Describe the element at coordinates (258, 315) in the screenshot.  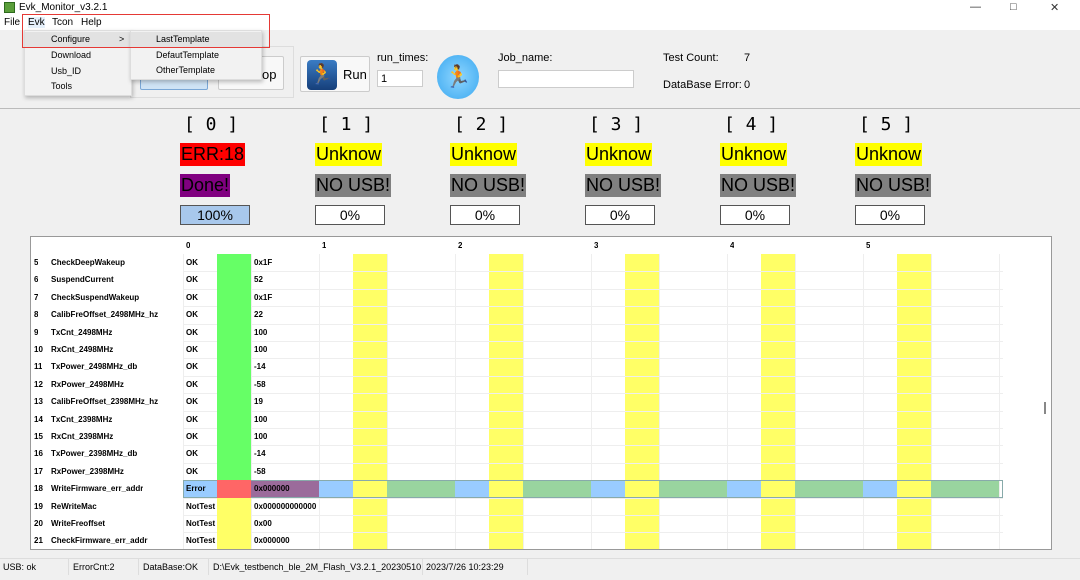
I see `test-value: 22` at that location.